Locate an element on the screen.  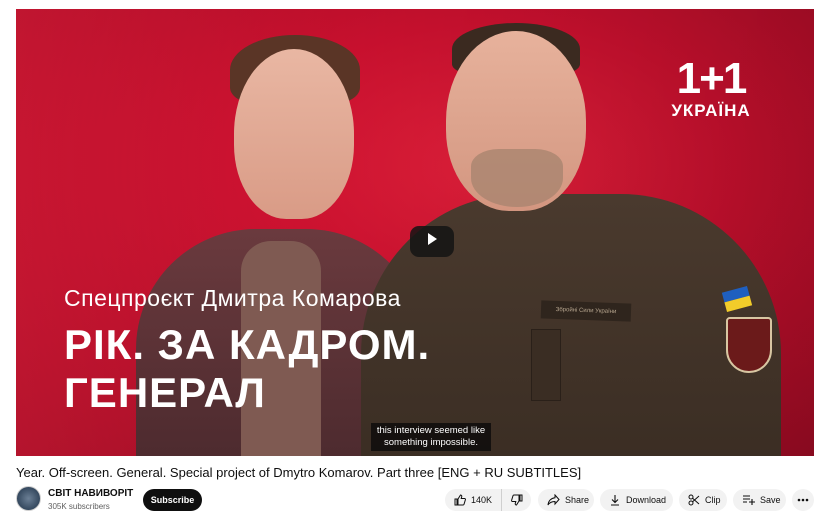
more-actions-button is located at coordinates (803, 500).